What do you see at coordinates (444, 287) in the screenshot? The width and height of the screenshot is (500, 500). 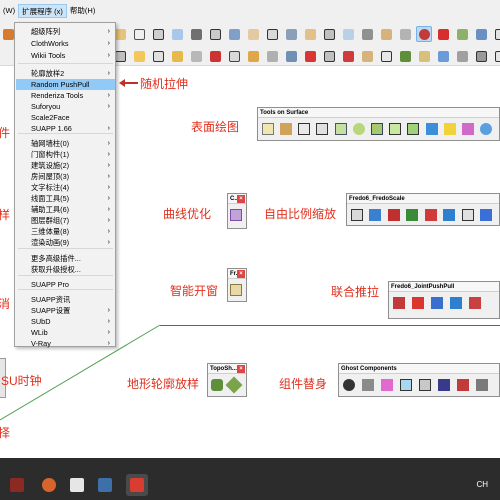 I see `panel-title: Fredo6_JointPushPull` at bounding box center [444, 287].